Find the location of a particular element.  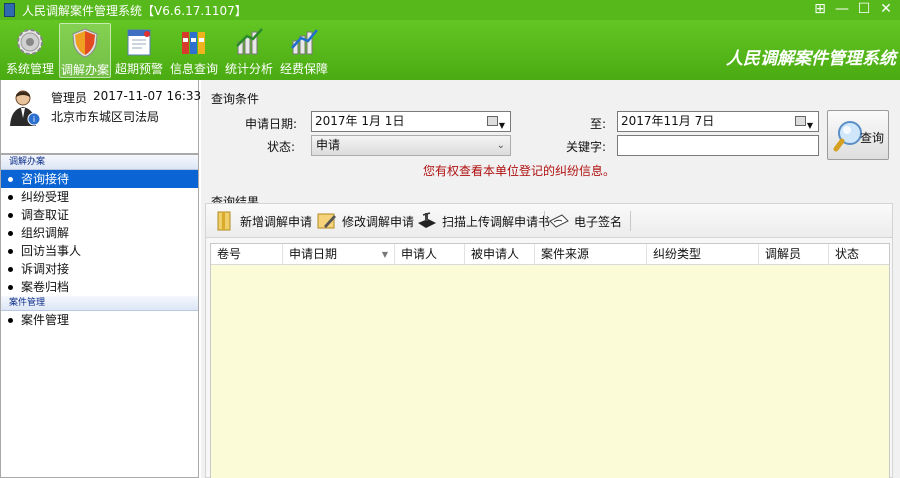

maximize-button: ☐ is located at coordinates (864, 9).